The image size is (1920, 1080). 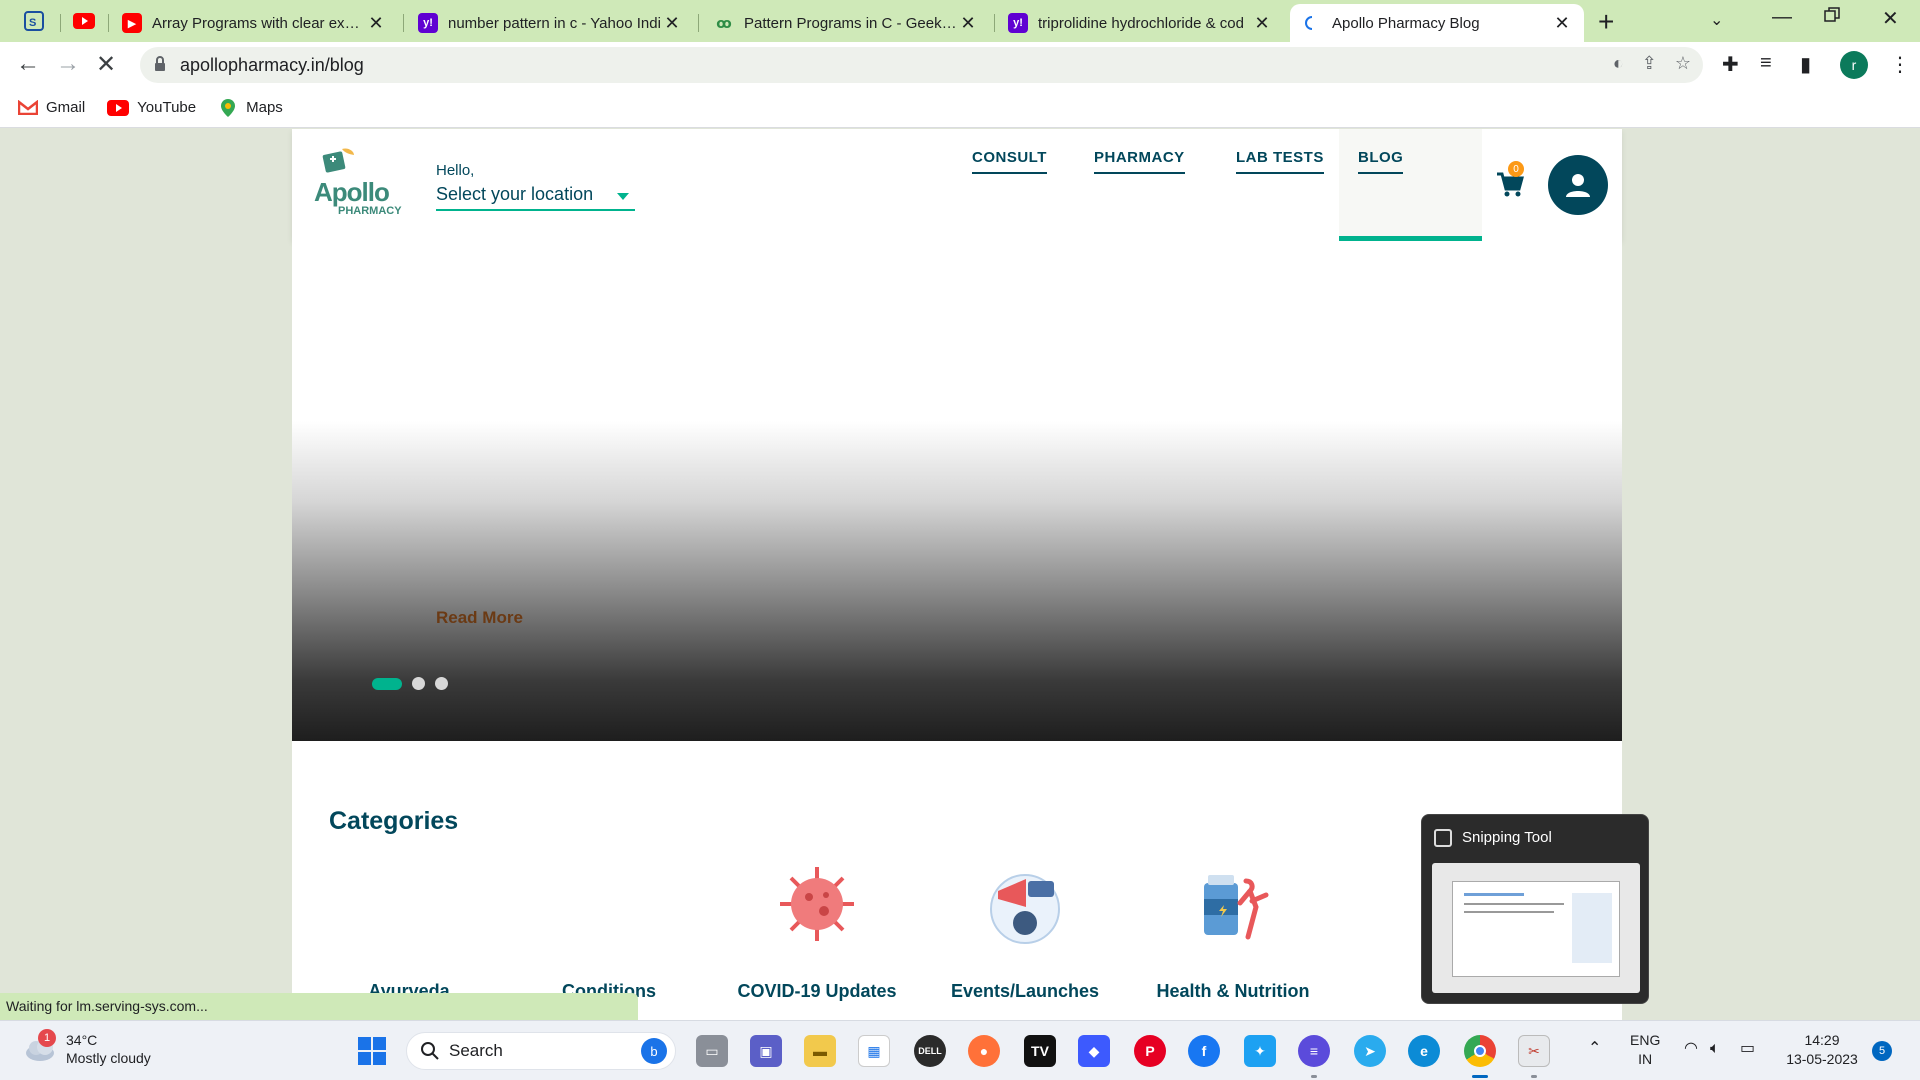 What do you see at coordinates (609, 931) in the screenshot?
I see `category-conditions: Conditions` at bounding box center [609, 931].